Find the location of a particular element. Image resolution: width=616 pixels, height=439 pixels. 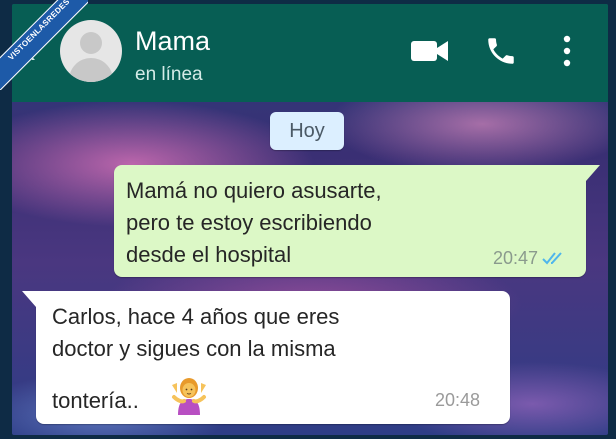

more-options-icon is located at coordinates (567, 51).